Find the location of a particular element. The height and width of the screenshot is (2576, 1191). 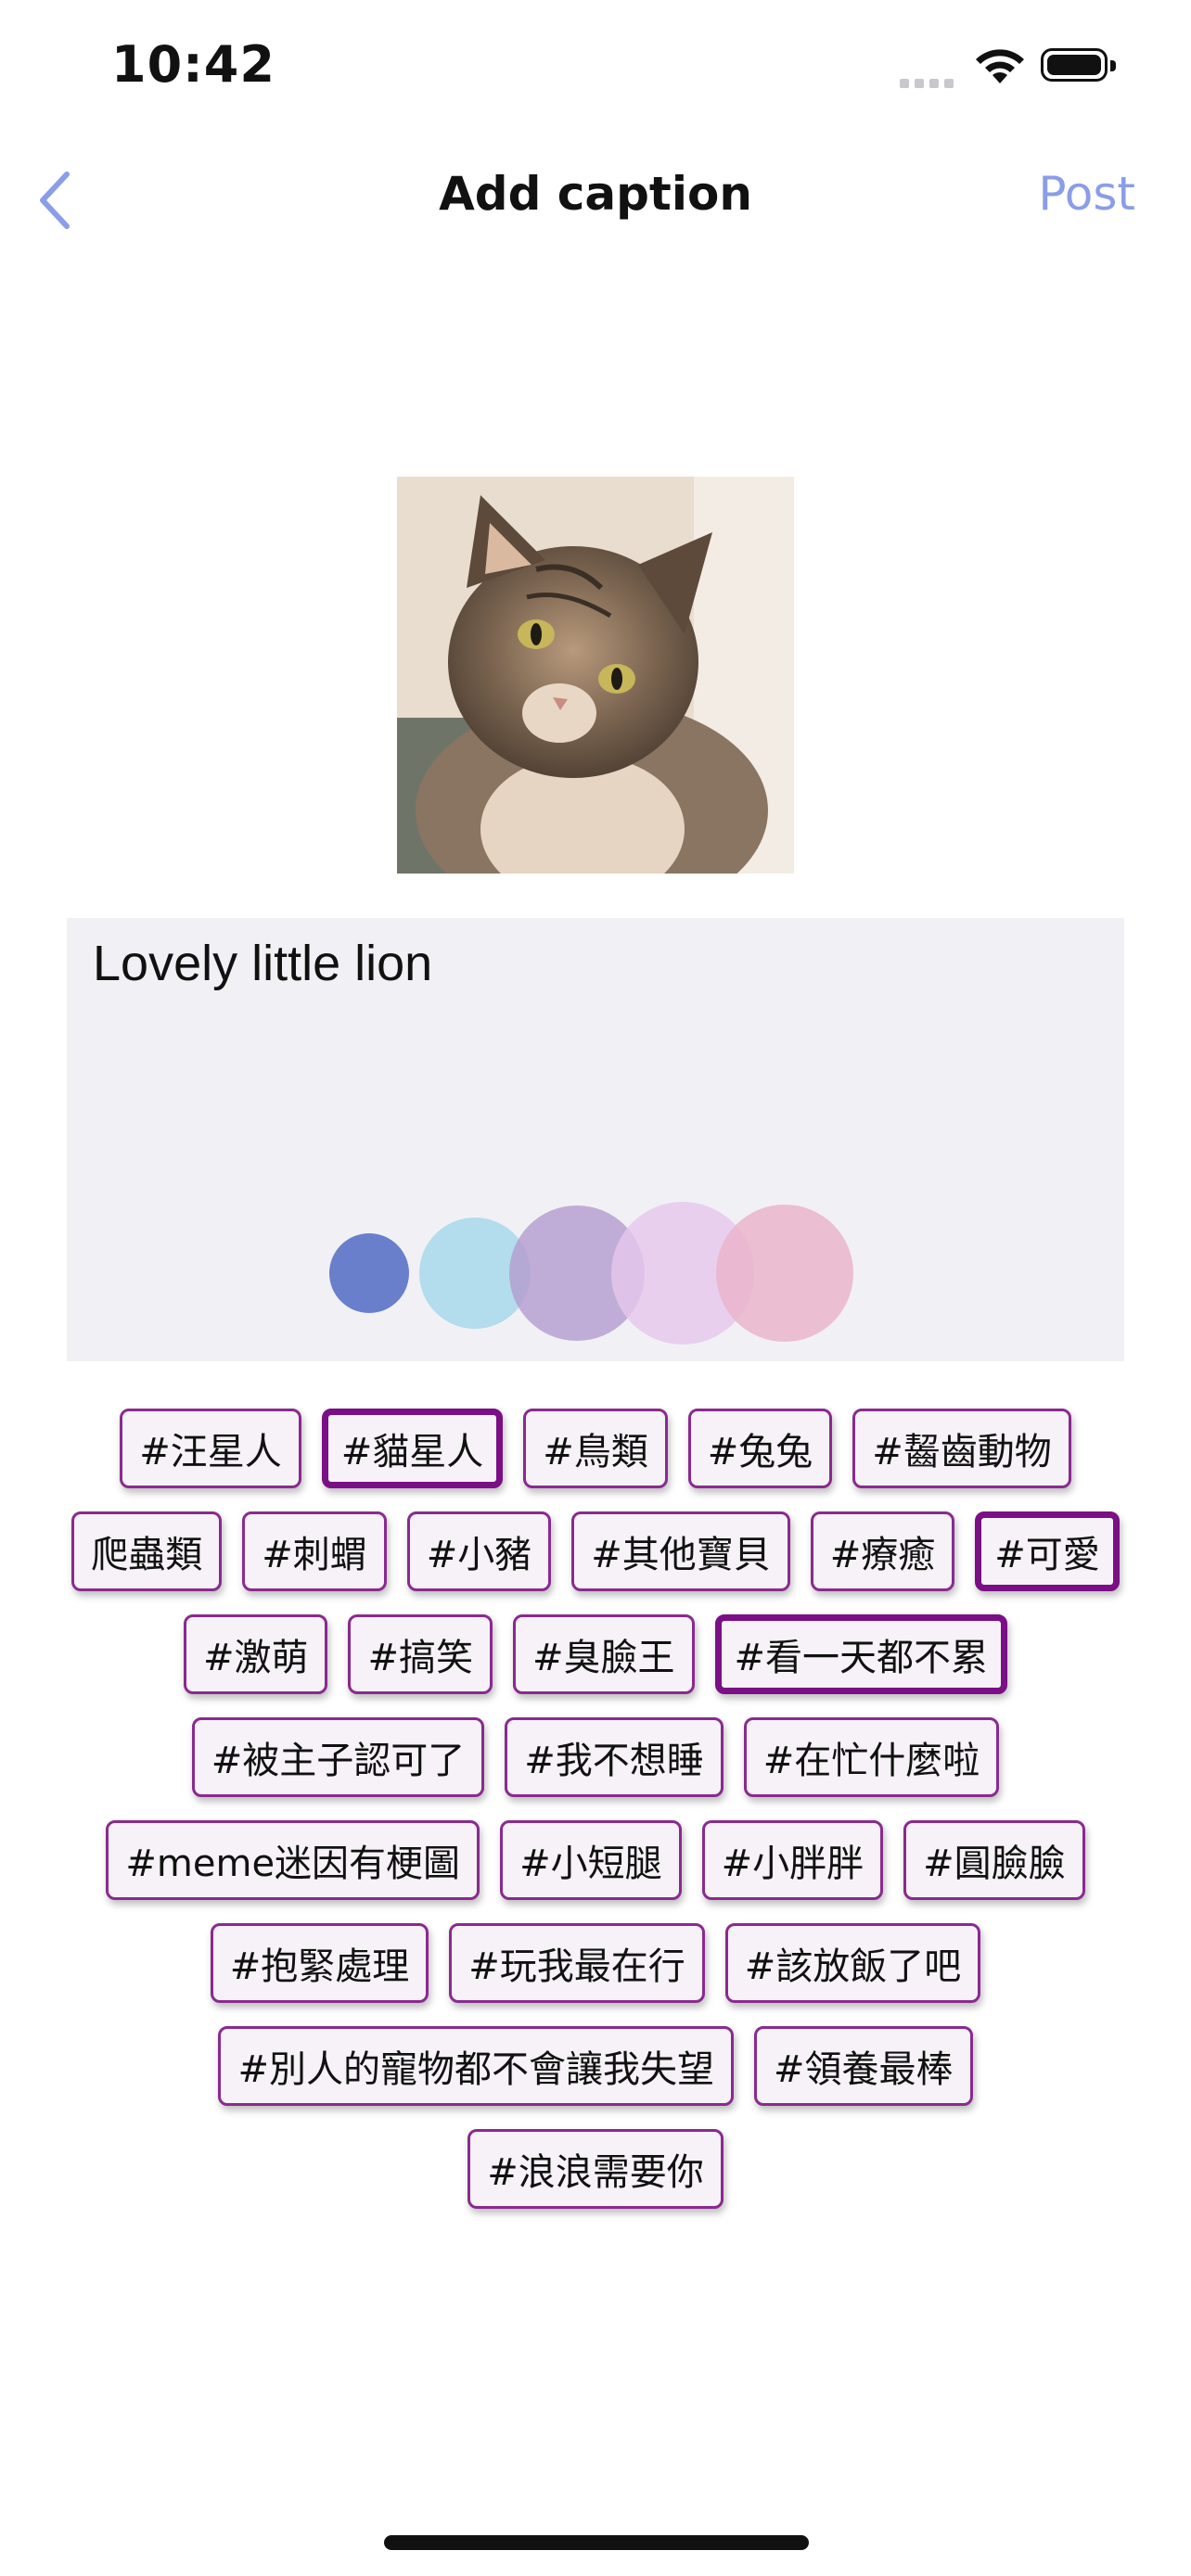

hashtag-chip: #搞笑 is located at coordinates (420, 1654).